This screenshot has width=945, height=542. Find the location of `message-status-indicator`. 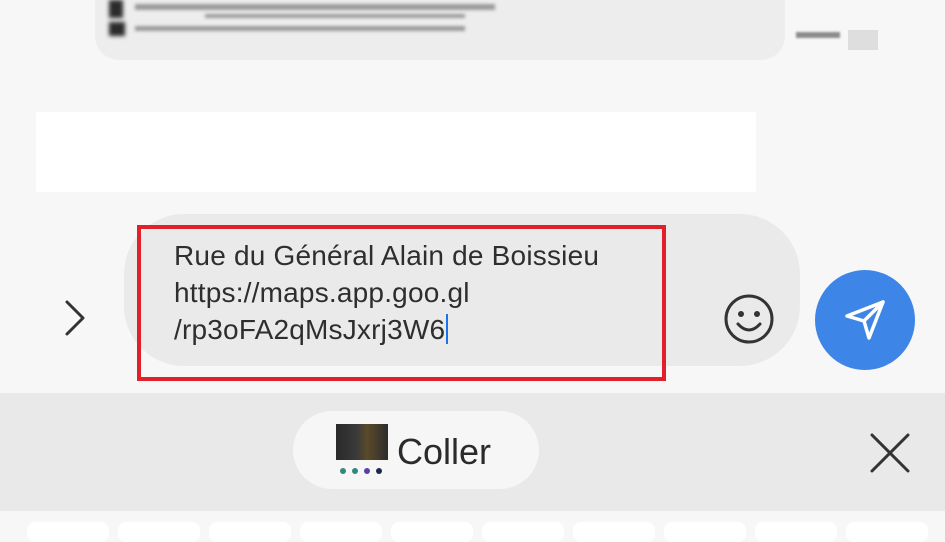

message-status-indicator is located at coordinates (863, 40).